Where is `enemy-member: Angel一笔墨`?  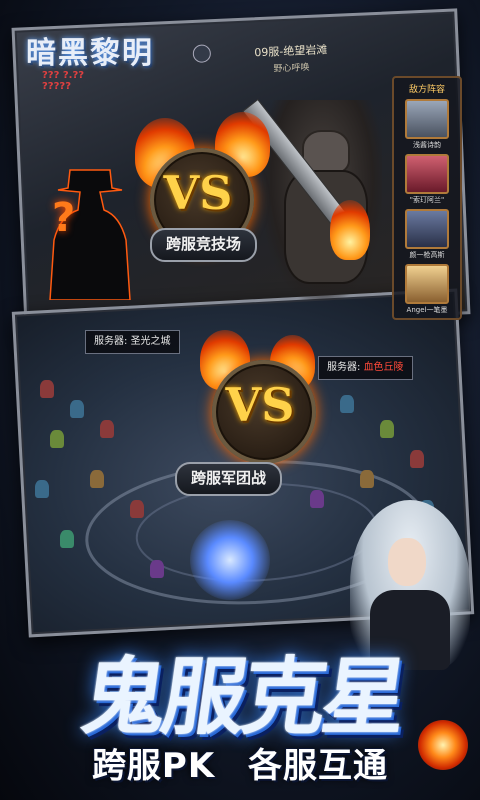 enemy-member: Angel一笔墨 is located at coordinates (427, 289).